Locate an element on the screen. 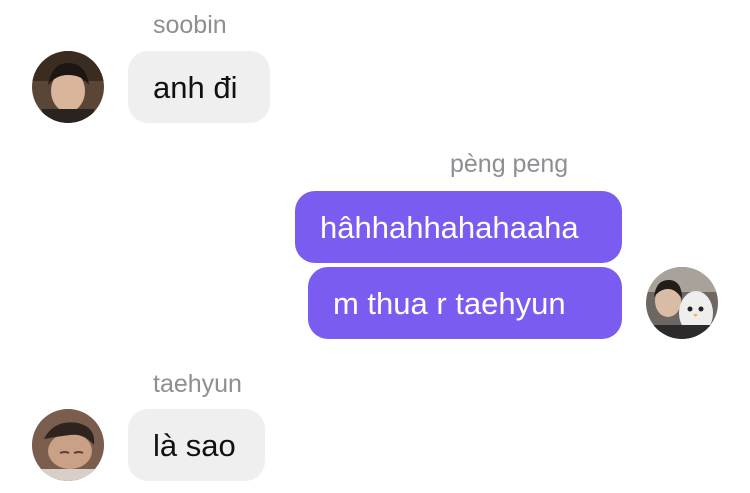 The image size is (750, 493). sender-name: soobin is located at coordinates (190, 25).